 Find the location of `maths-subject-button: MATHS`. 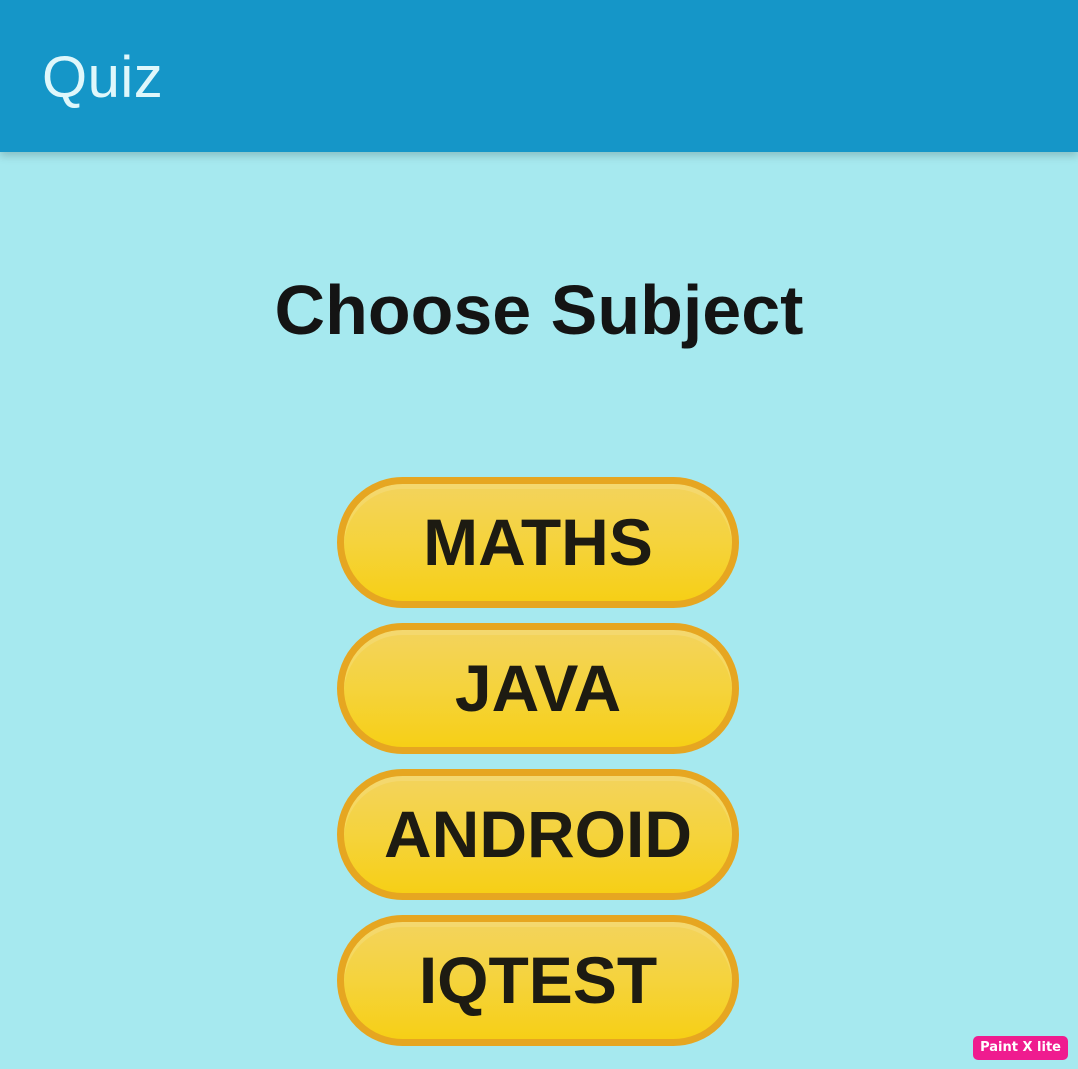

maths-subject-button: MATHS is located at coordinates (538, 542).